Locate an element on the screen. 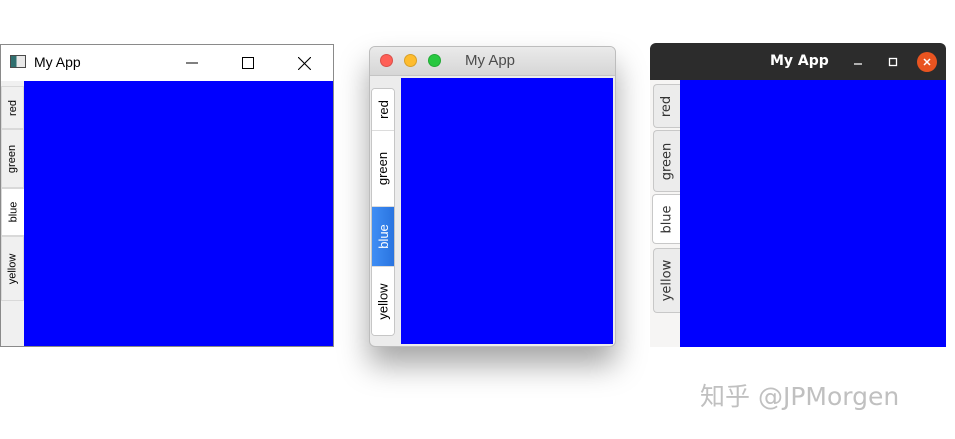 This screenshot has height=439, width=955. content-pane is located at coordinates (507, 211).